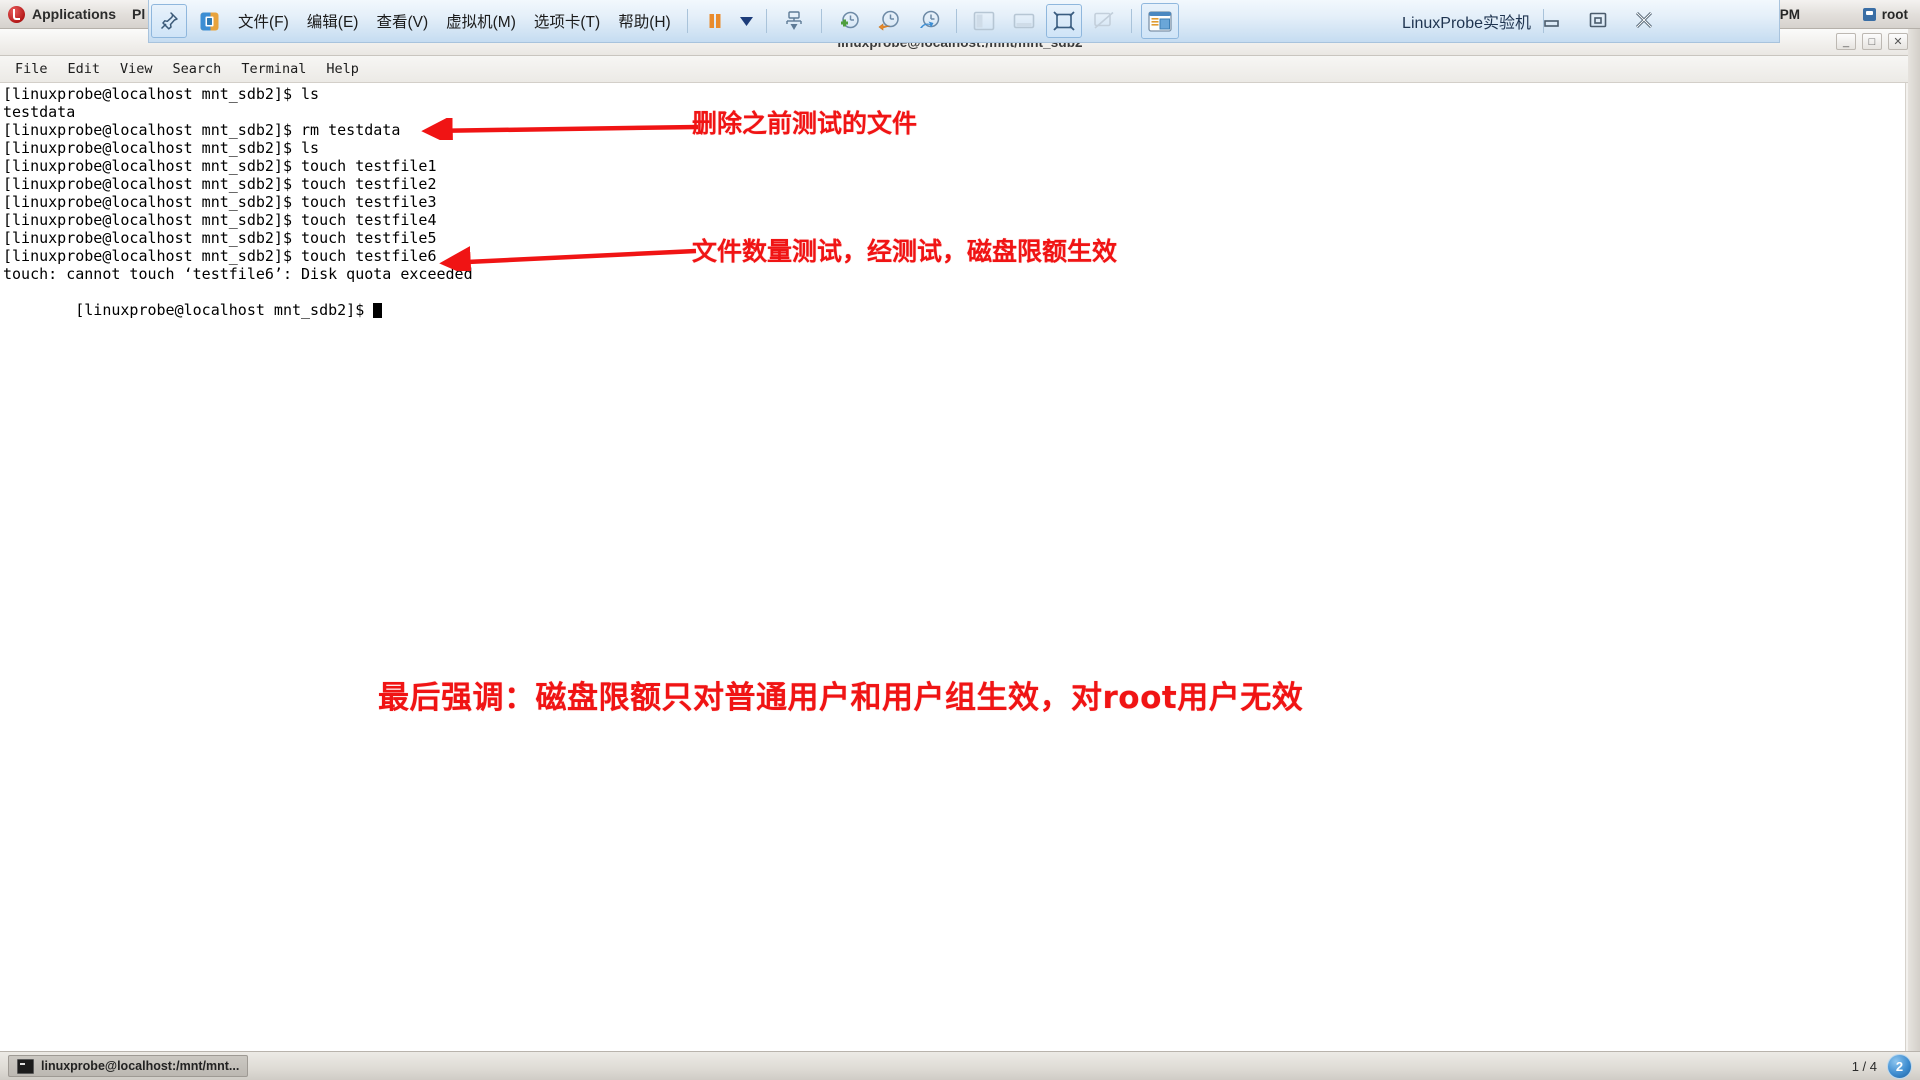 The image size is (1920, 1080). What do you see at coordinates (794, 21) in the screenshot?
I see `snapshot-manager-icon` at bounding box center [794, 21].